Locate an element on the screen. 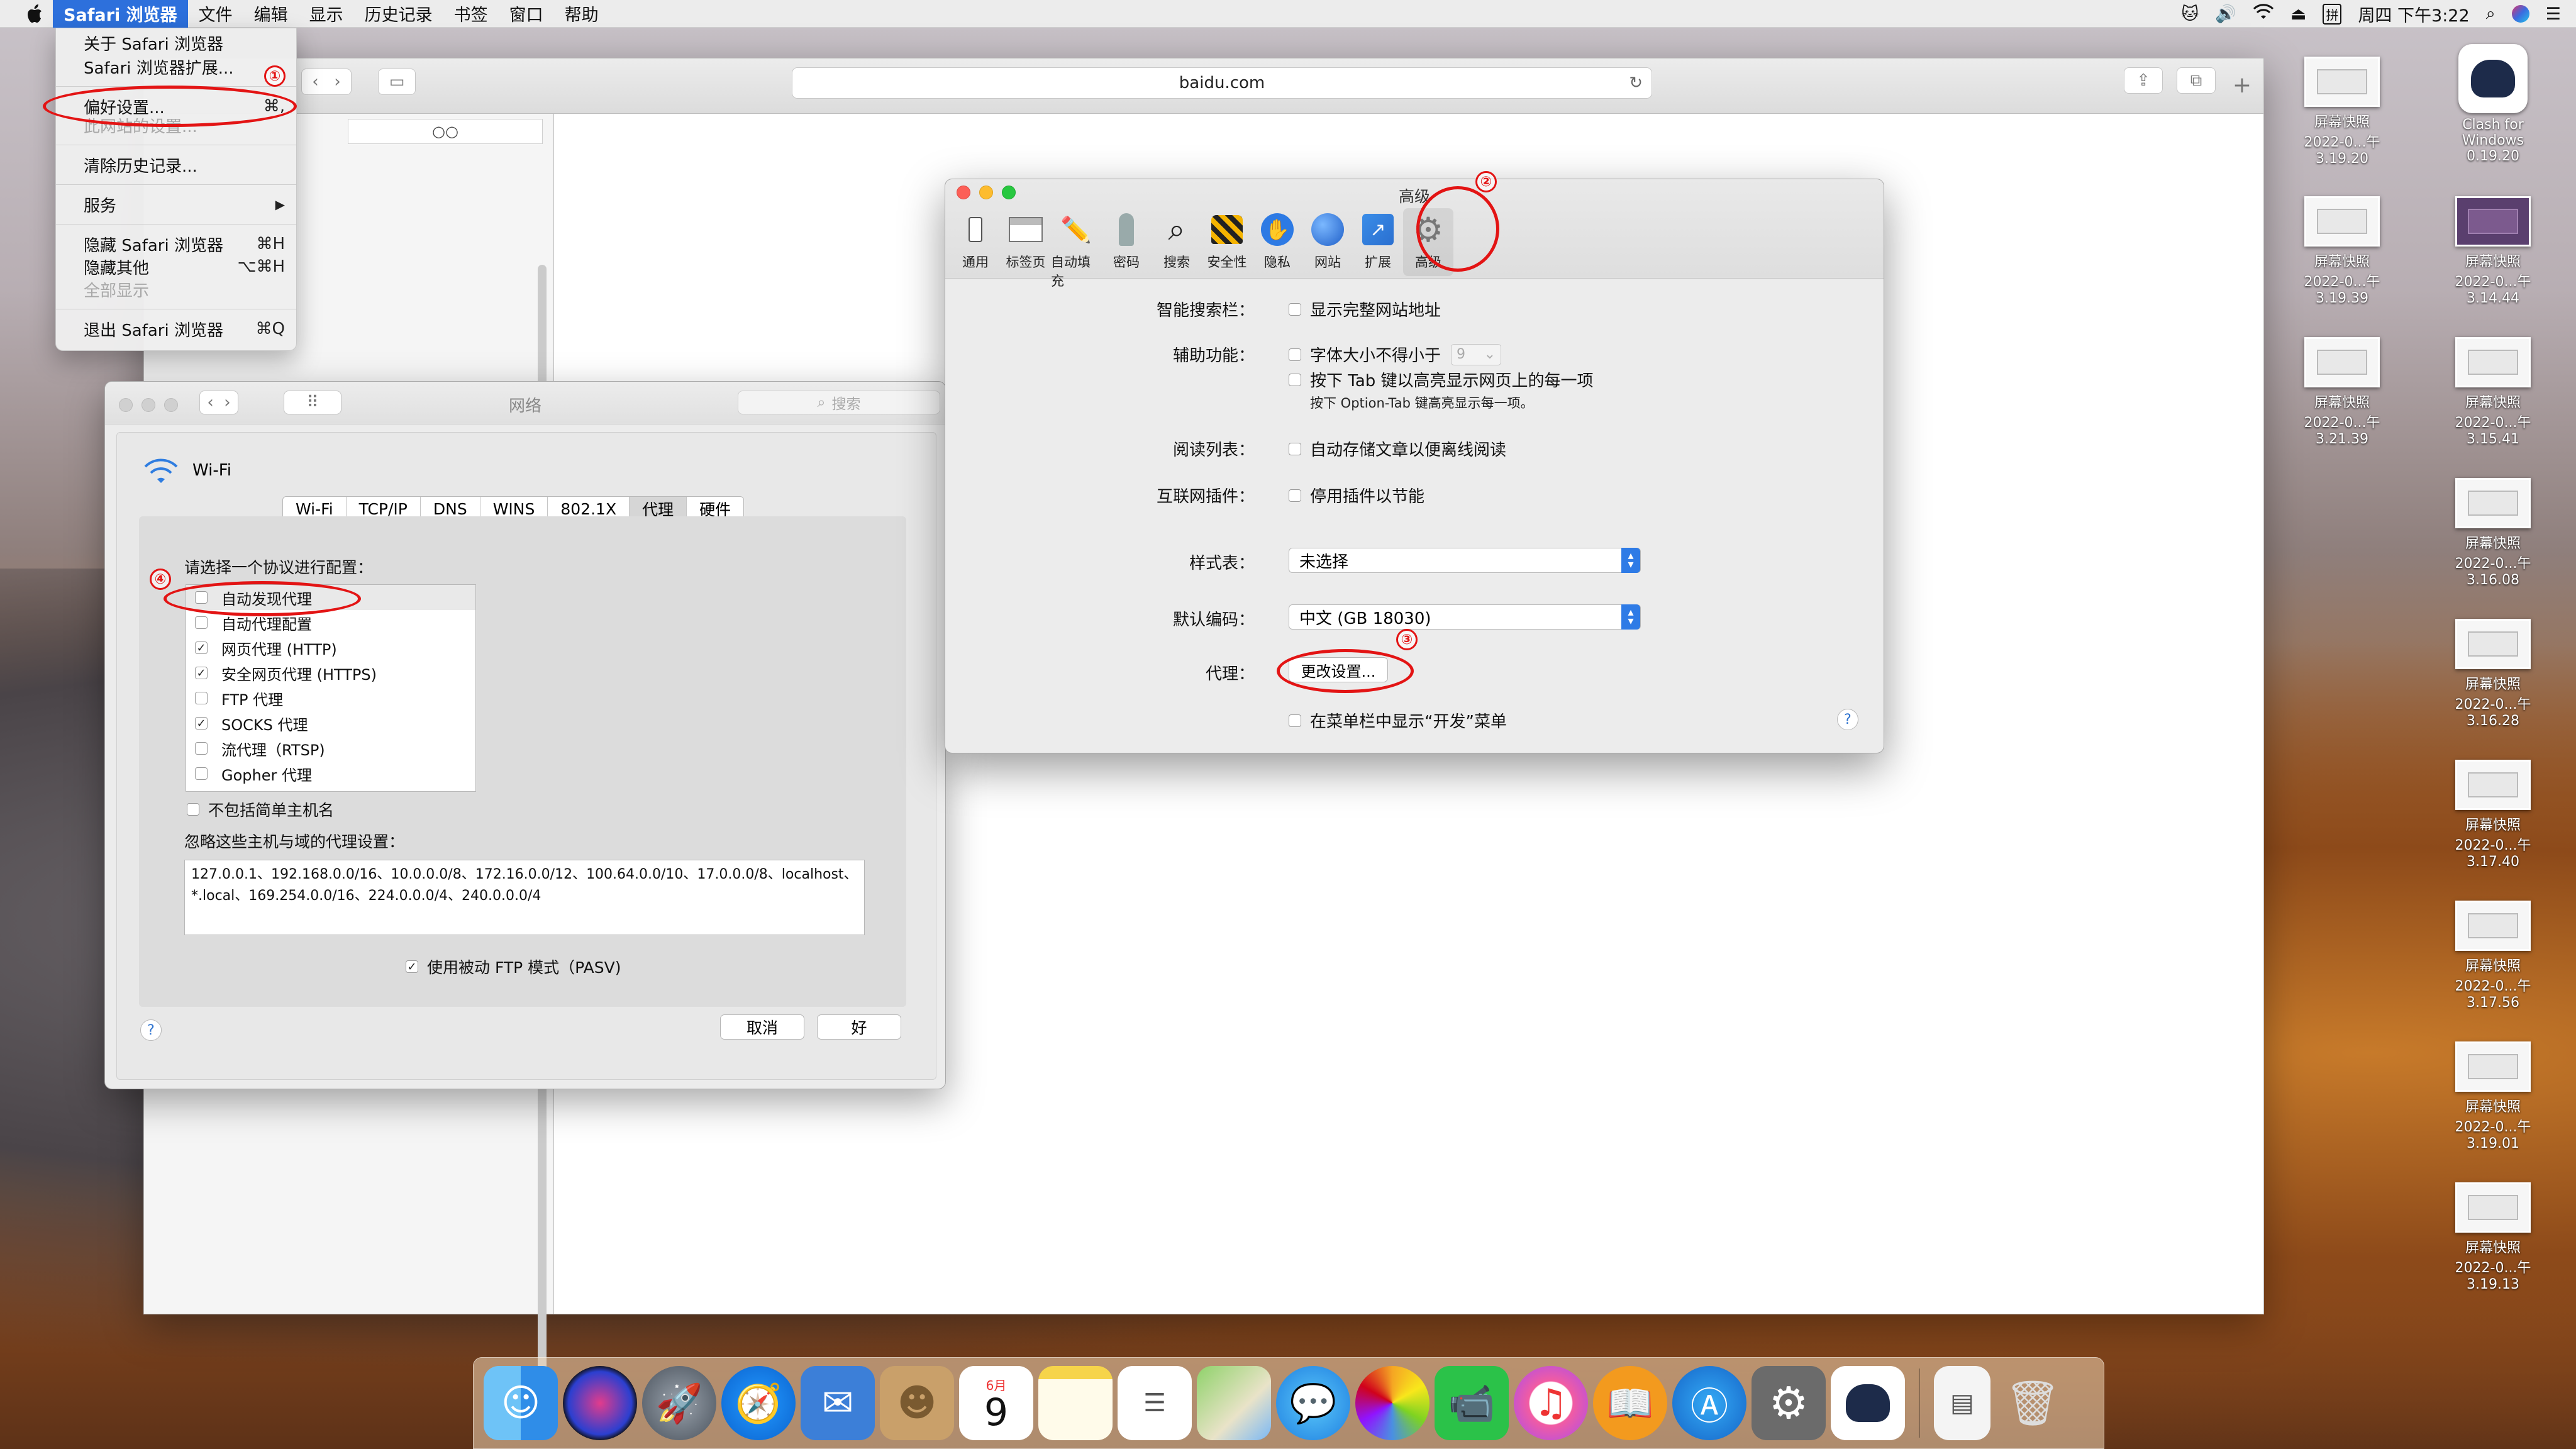 The height and width of the screenshot is (1449, 2576). protocol-row-ftp: FTP 代理 is located at coordinates (330, 698).